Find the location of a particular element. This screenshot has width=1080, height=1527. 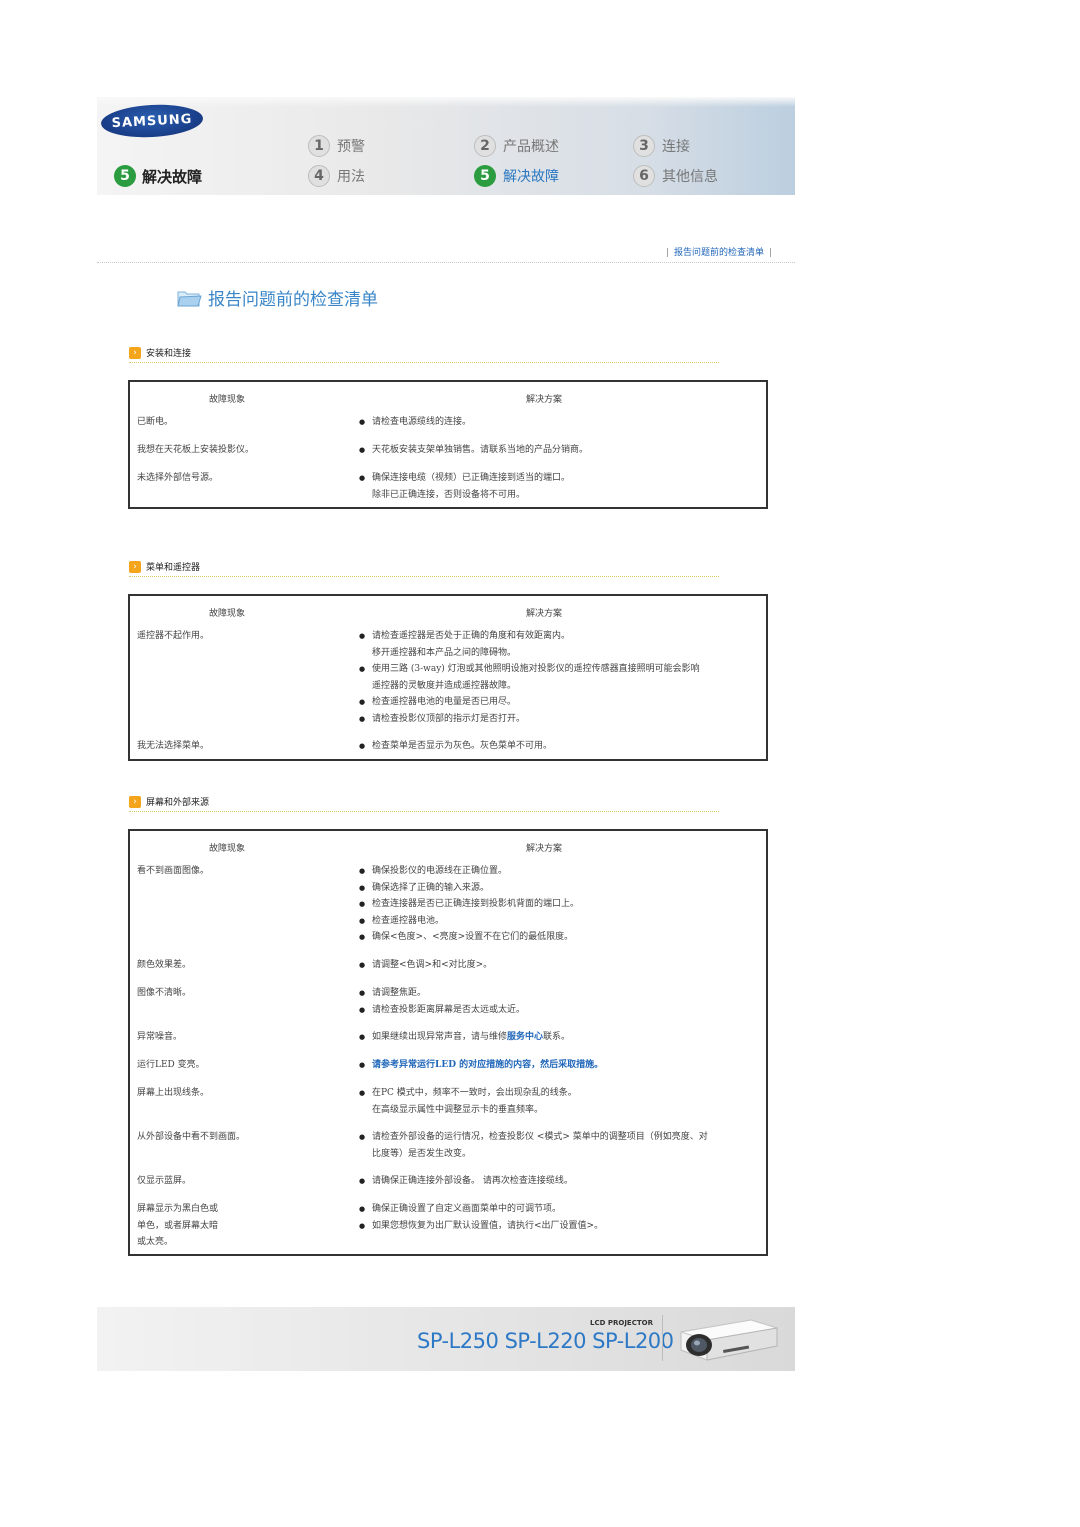

solution-item: 如果您想恢复为出厂默认设置值，请执行<出厂设置值>。 is located at coordinates (561, 1226).